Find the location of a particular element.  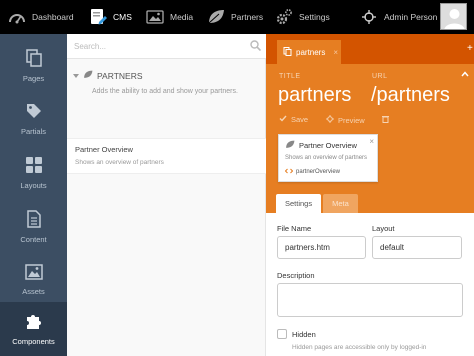

puzzle-icon is located at coordinates (34, 322).